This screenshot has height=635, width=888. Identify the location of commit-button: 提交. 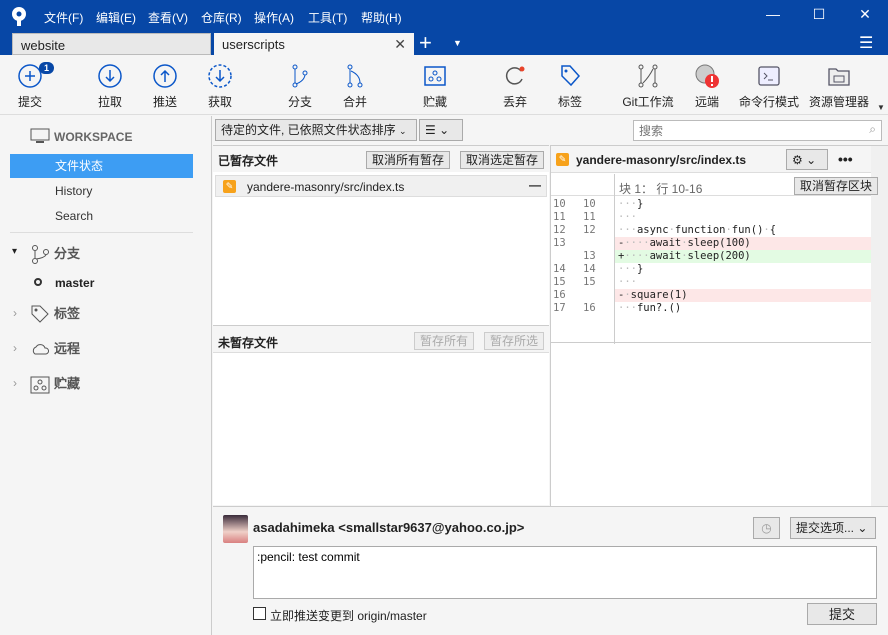
(842, 614).